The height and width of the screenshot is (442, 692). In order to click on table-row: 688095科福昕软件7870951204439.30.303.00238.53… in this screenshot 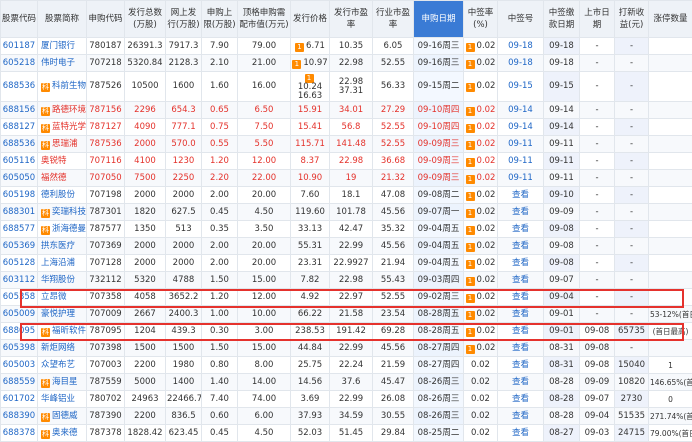, I will do `click(346, 331)`.